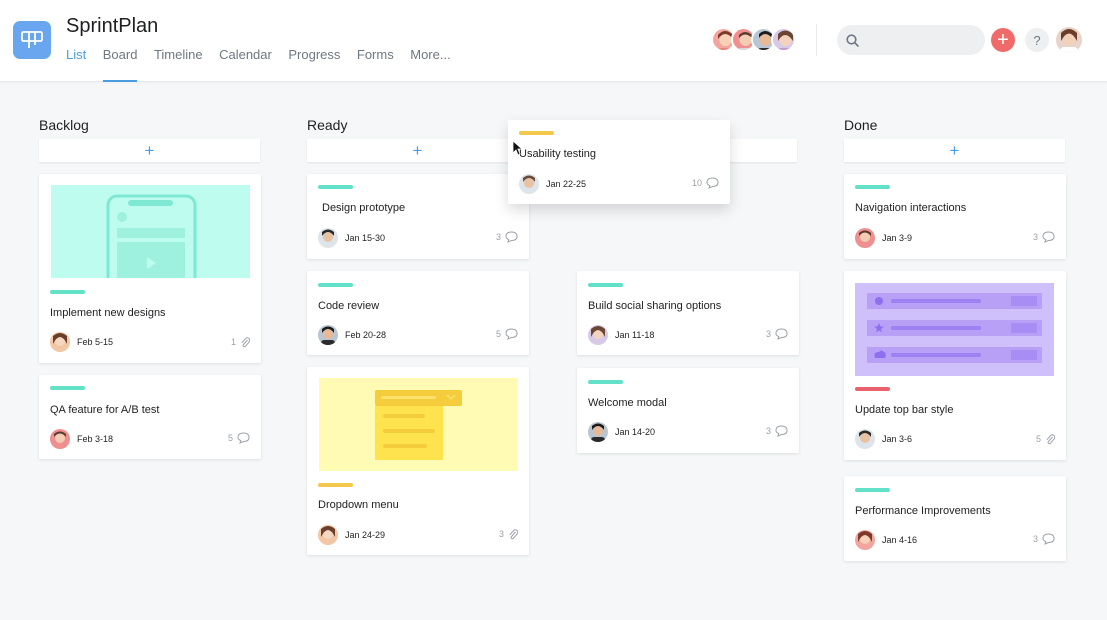  Describe the element at coordinates (696, 183) in the screenshot. I see `comment-count: 10` at that location.